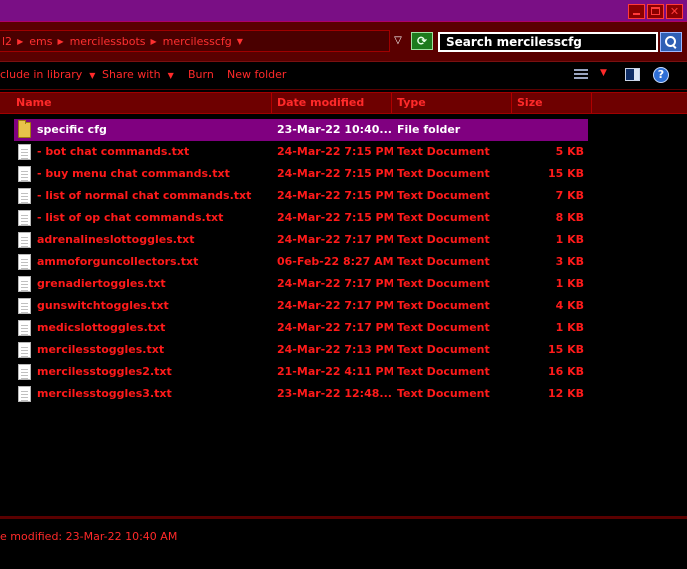  What do you see at coordinates (101, 283) in the screenshot?
I see `file-name: grenadiertoggles.txt` at bounding box center [101, 283].